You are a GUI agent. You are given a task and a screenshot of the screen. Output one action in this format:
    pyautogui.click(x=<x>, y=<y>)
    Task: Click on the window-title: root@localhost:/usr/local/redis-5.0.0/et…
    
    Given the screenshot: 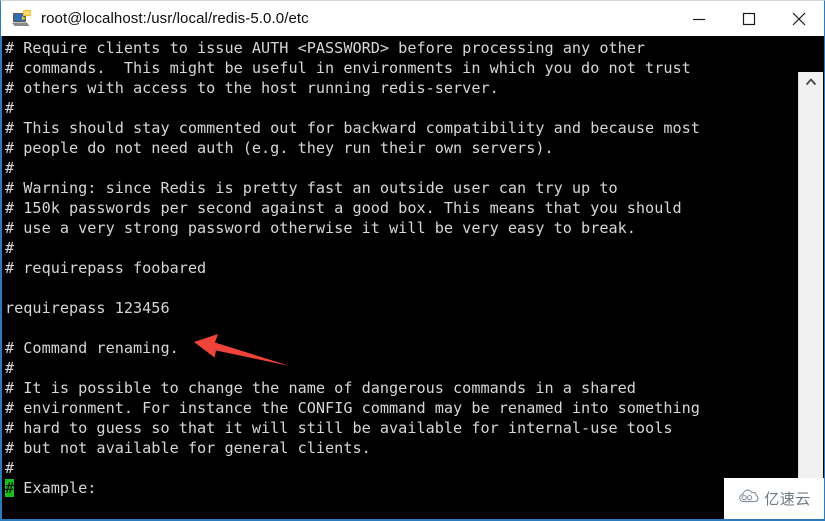 What is the action you would take?
    pyautogui.click(x=175, y=18)
    